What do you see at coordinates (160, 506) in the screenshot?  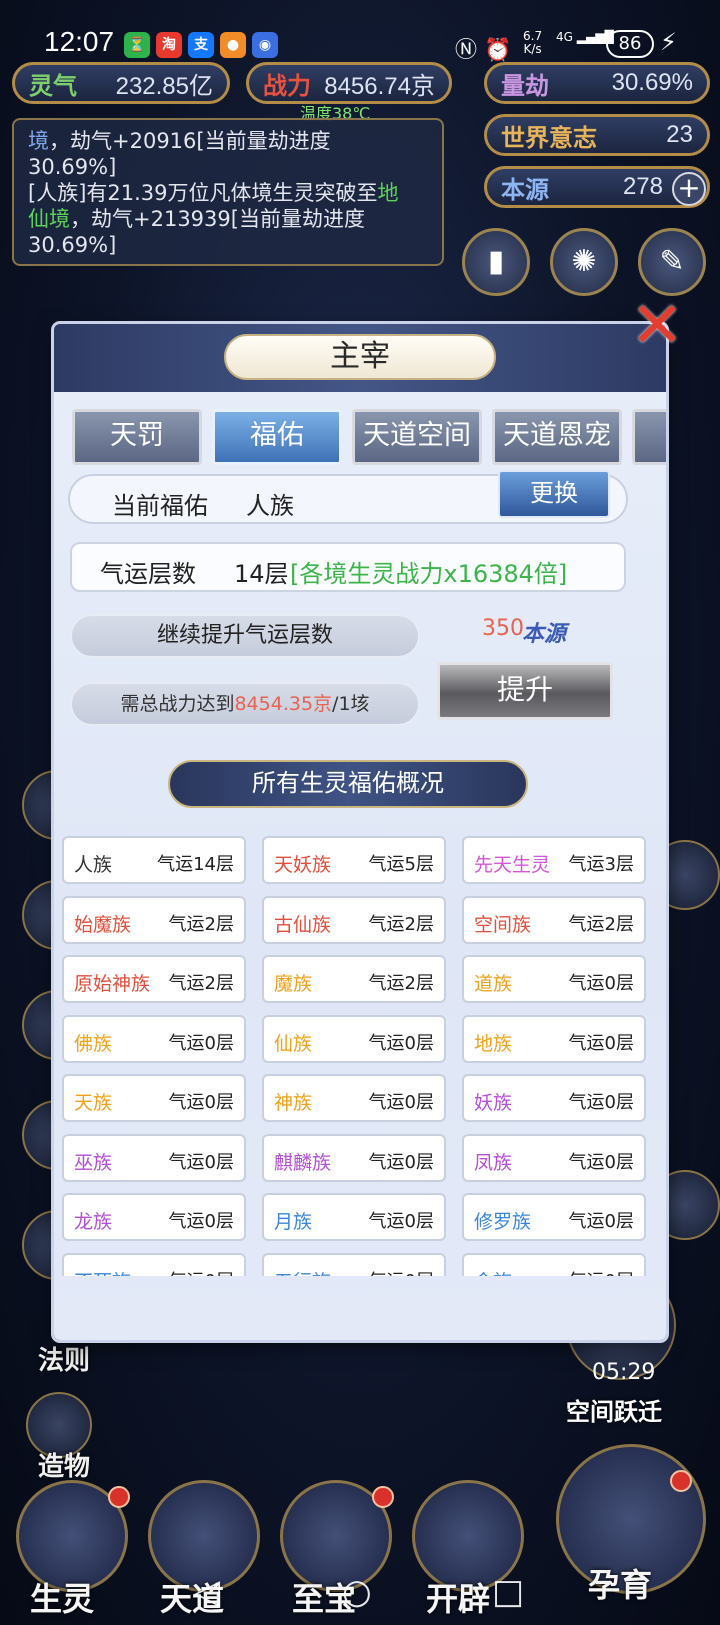 I see `current-blessing-label: 当前福佑` at bounding box center [160, 506].